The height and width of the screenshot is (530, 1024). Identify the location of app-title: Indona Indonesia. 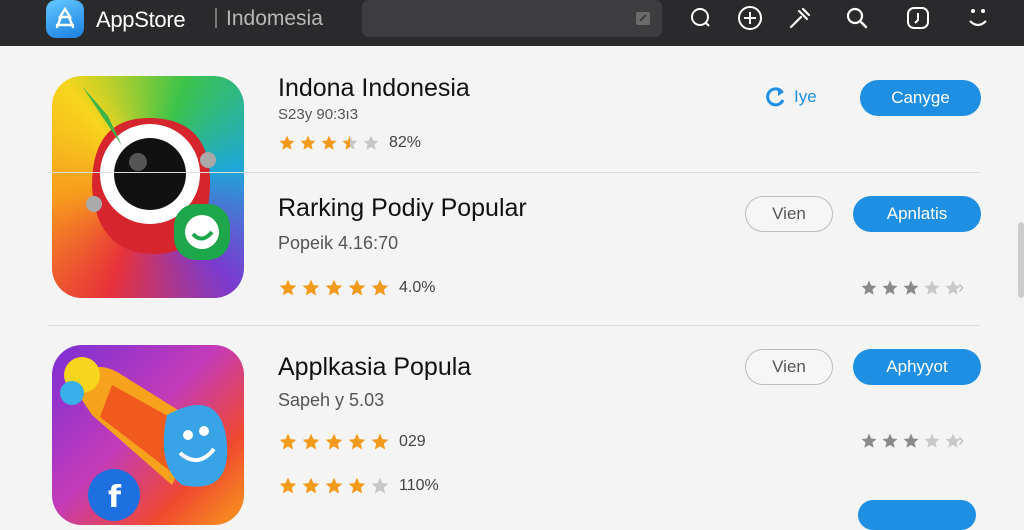
(374, 88).